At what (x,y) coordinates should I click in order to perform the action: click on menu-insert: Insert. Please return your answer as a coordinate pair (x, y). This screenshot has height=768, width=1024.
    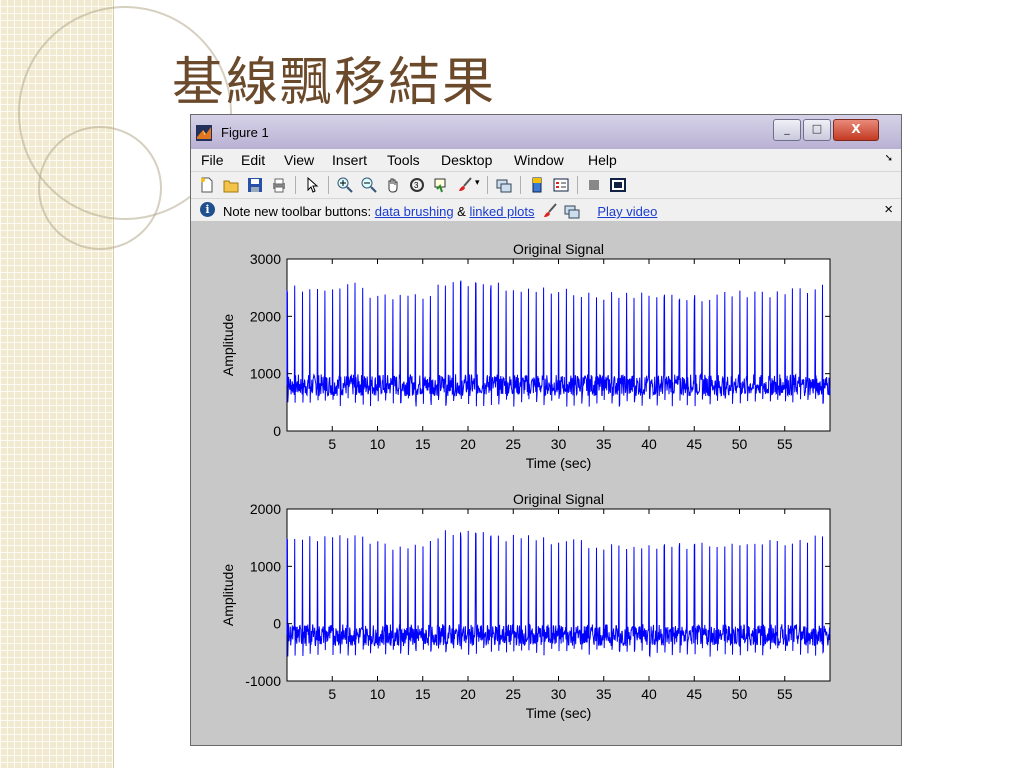
    Looking at the image, I should click on (349, 160).